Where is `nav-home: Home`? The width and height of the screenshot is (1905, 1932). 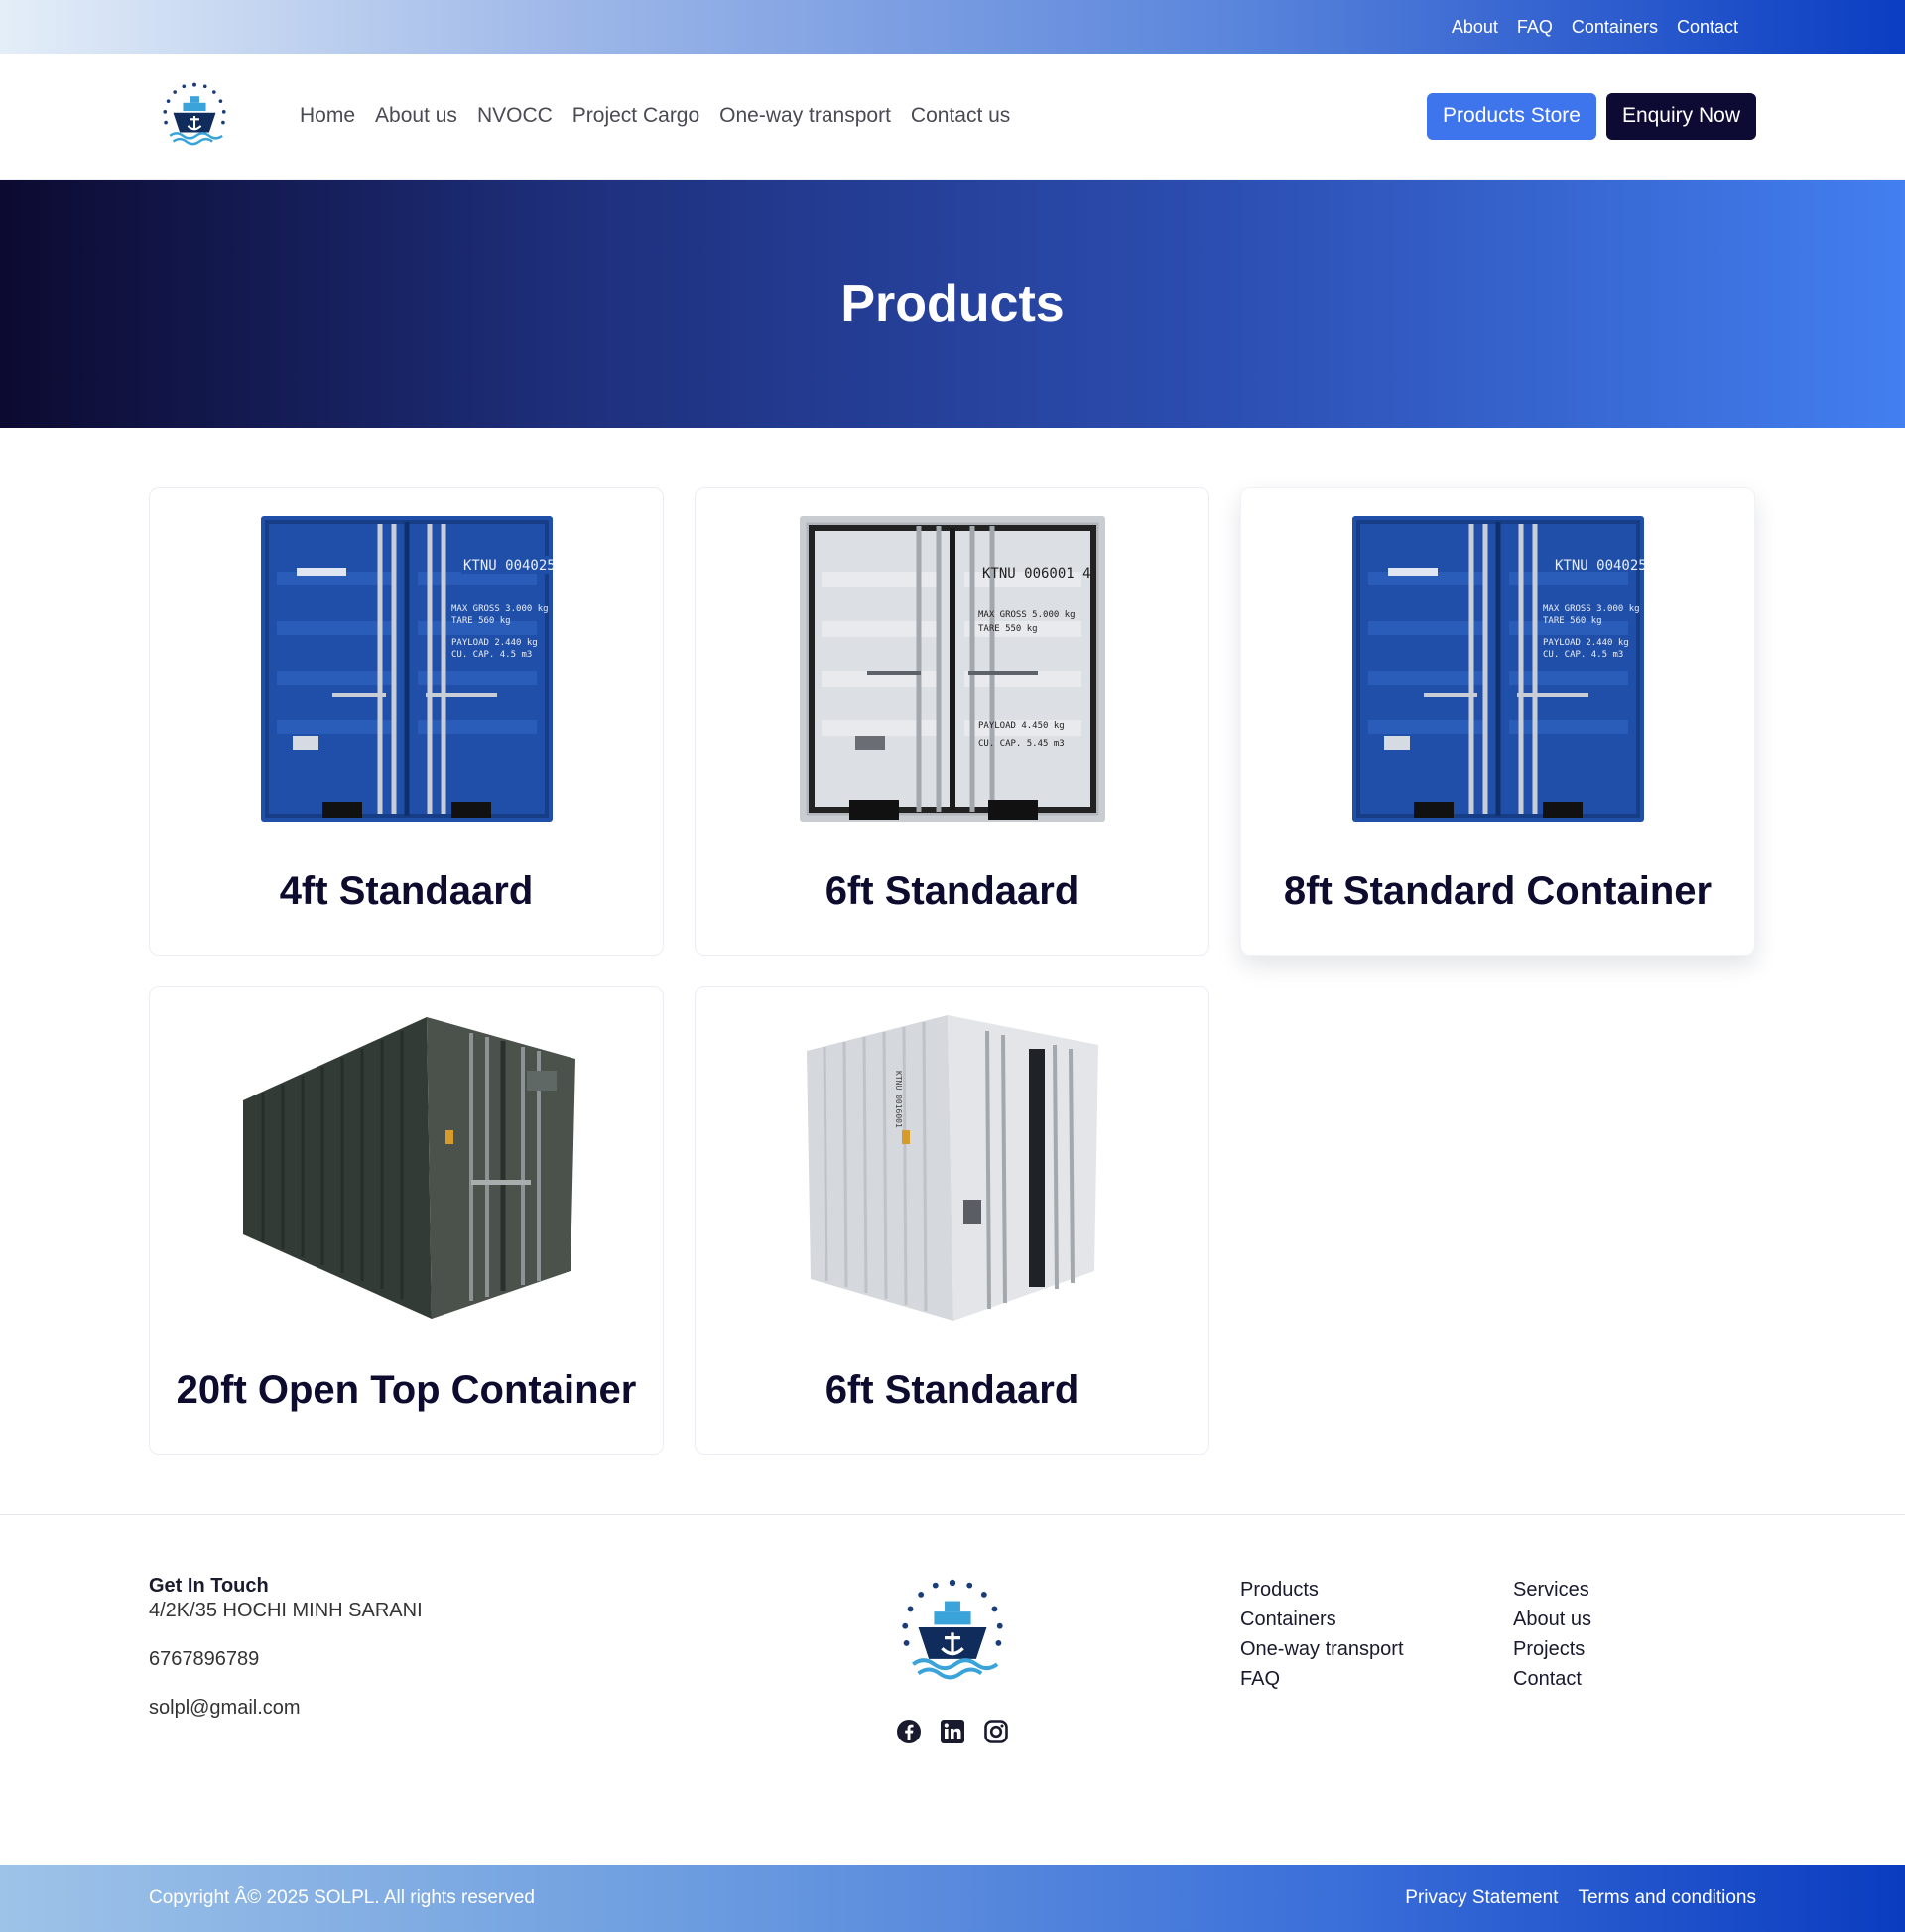 nav-home: Home is located at coordinates (327, 116).